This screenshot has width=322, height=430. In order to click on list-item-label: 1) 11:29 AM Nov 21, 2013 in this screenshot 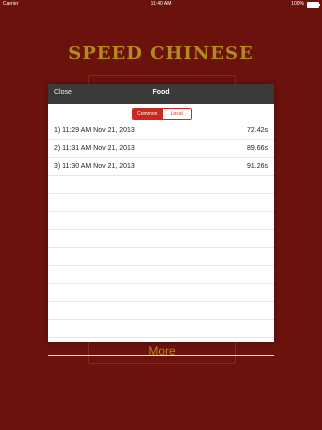, I will do `click(94, 130)`.